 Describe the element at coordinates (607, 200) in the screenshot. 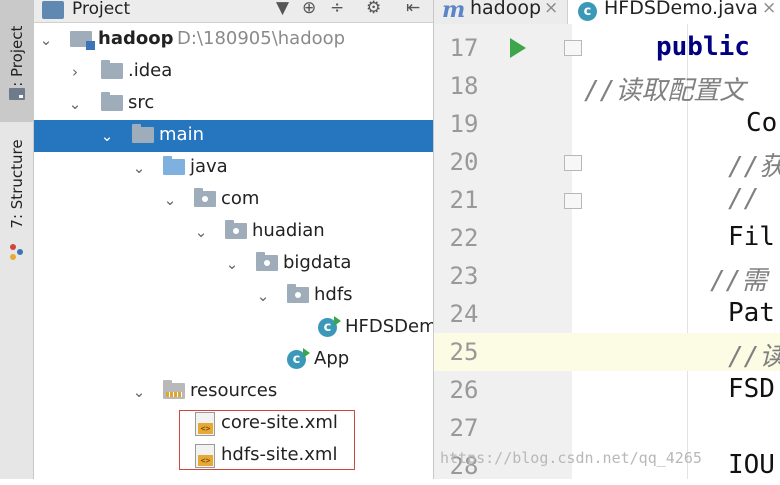

I see `code-line: 21 //` at that location.